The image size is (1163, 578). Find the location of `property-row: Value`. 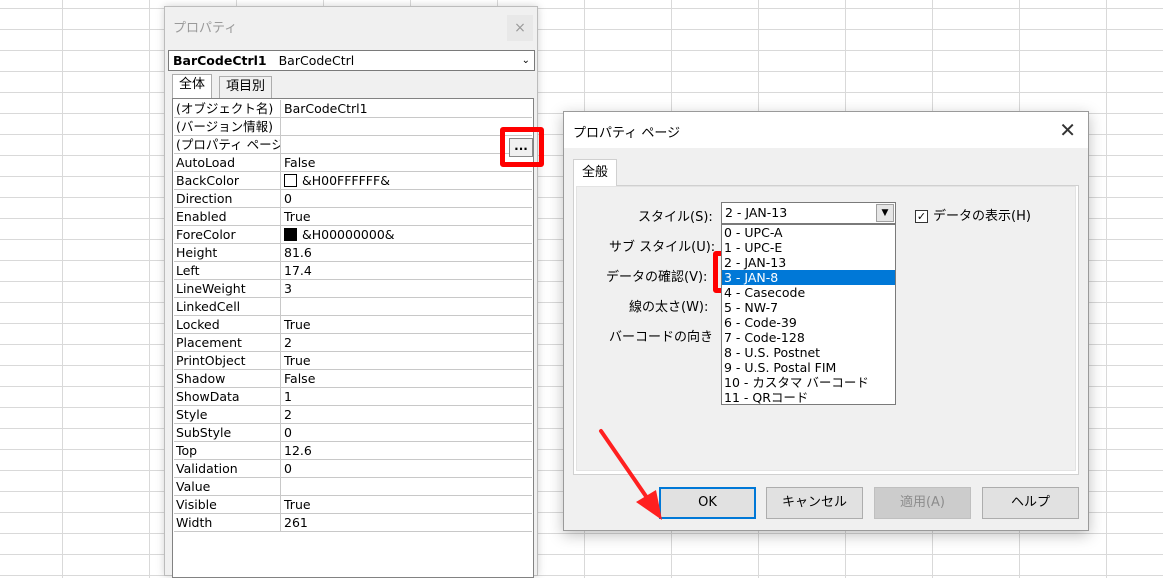

property-row: Value is located at coordinates (353, 487).